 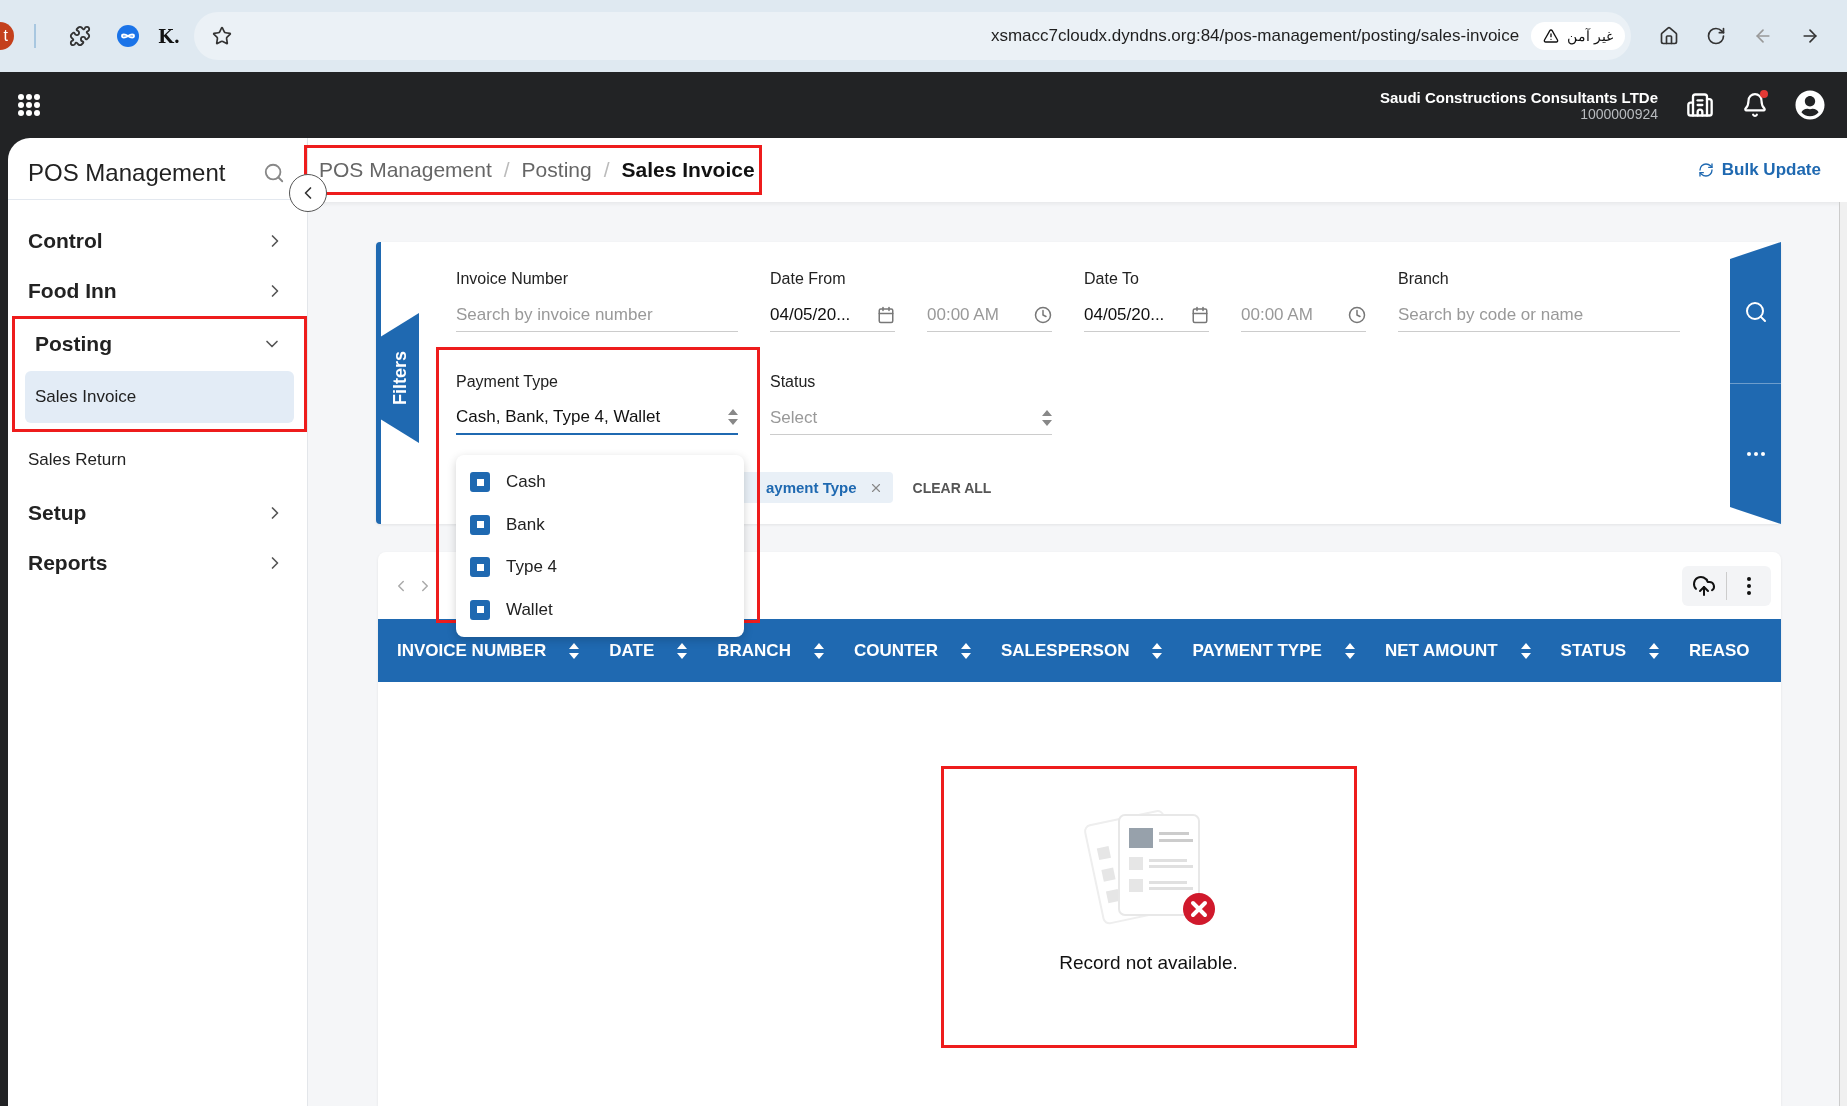 What do you see at coordinates (808, 279) in the screenshot?
I see `field-label: Date From` at bounding box center [808, 279].